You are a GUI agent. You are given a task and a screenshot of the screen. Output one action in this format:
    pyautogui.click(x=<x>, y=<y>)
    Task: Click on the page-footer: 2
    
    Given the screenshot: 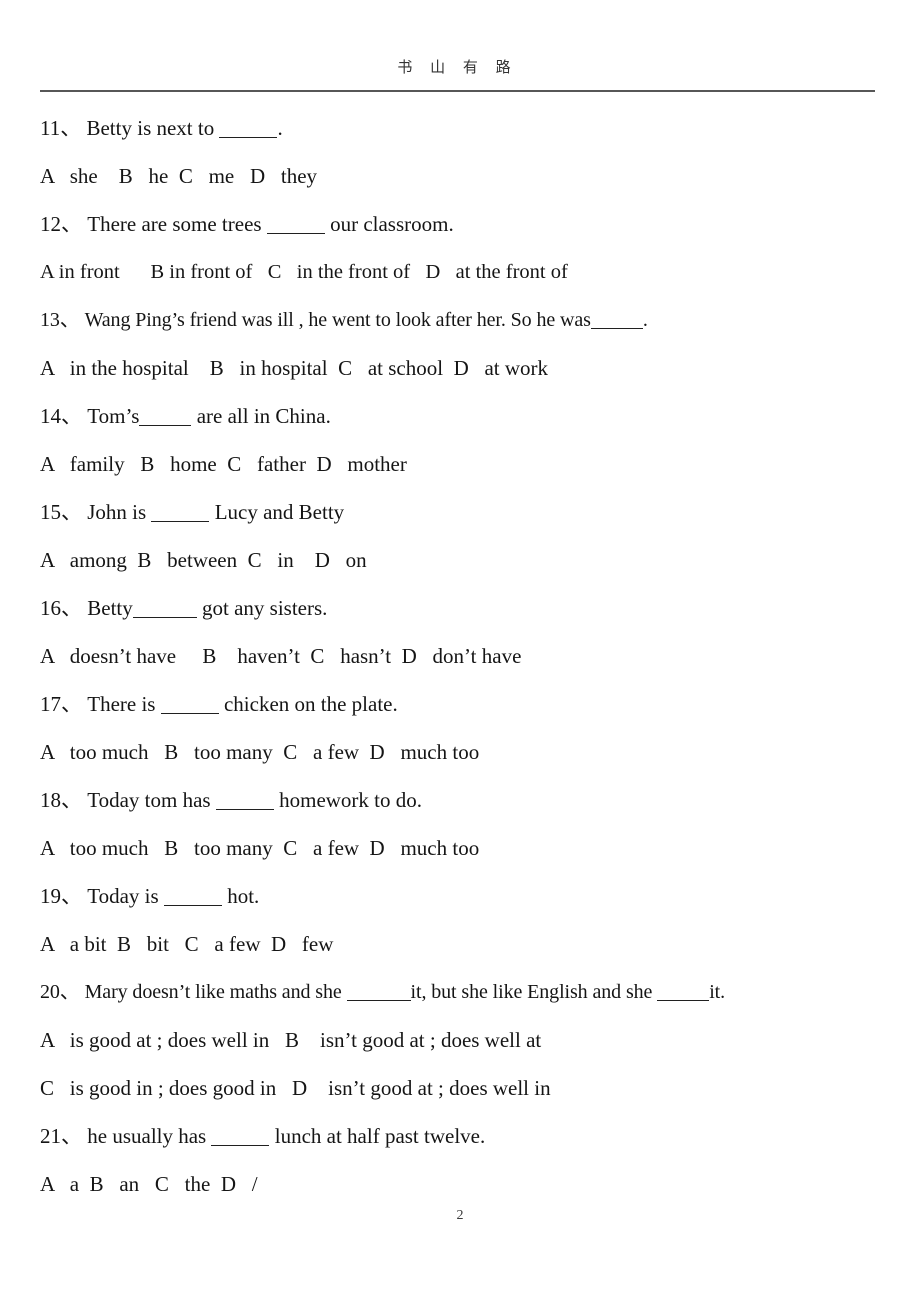 What is the action you would take?
    pyautogui.click(x=460, y=1215)
    